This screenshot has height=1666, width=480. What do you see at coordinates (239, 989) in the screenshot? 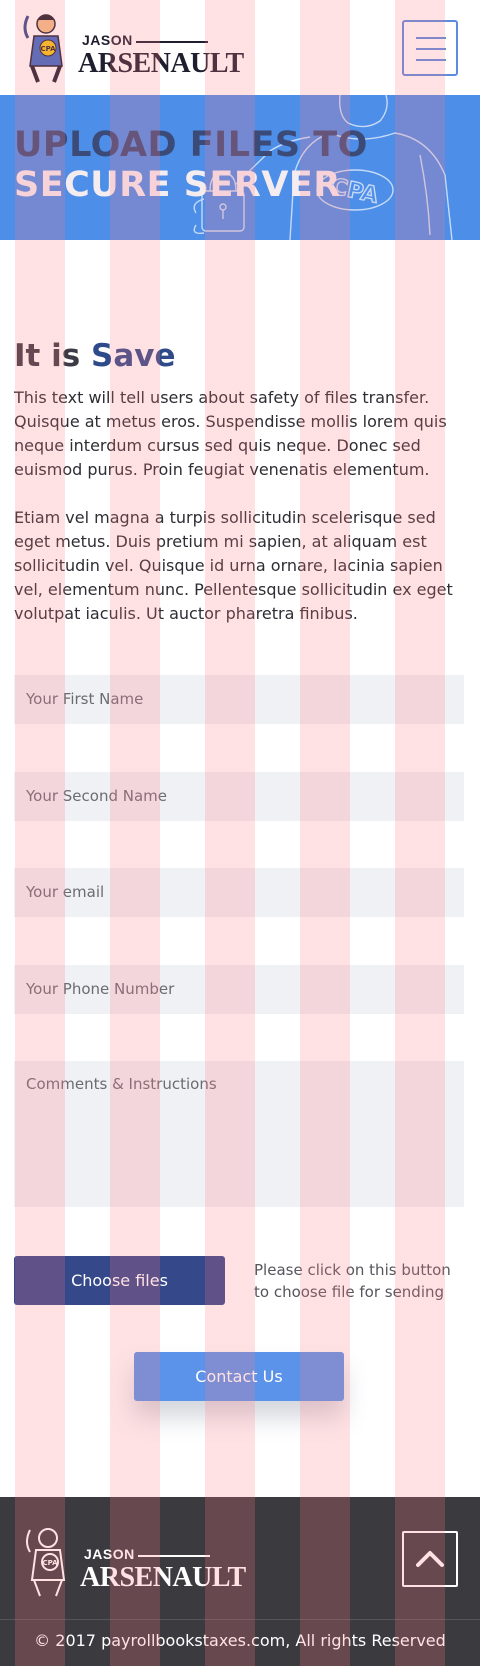
I see `phone-field: Your Phone Number` at bounding box center [239, 989].